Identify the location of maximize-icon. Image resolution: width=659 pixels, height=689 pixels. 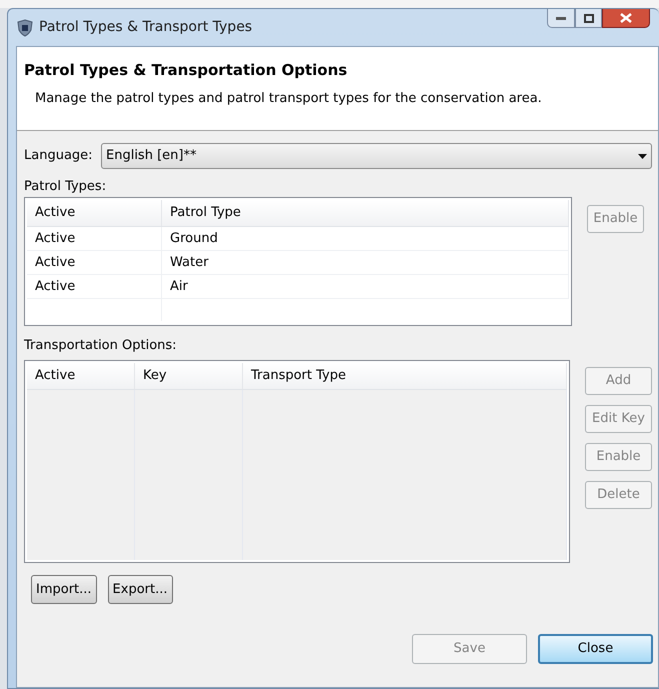
(589, 18).